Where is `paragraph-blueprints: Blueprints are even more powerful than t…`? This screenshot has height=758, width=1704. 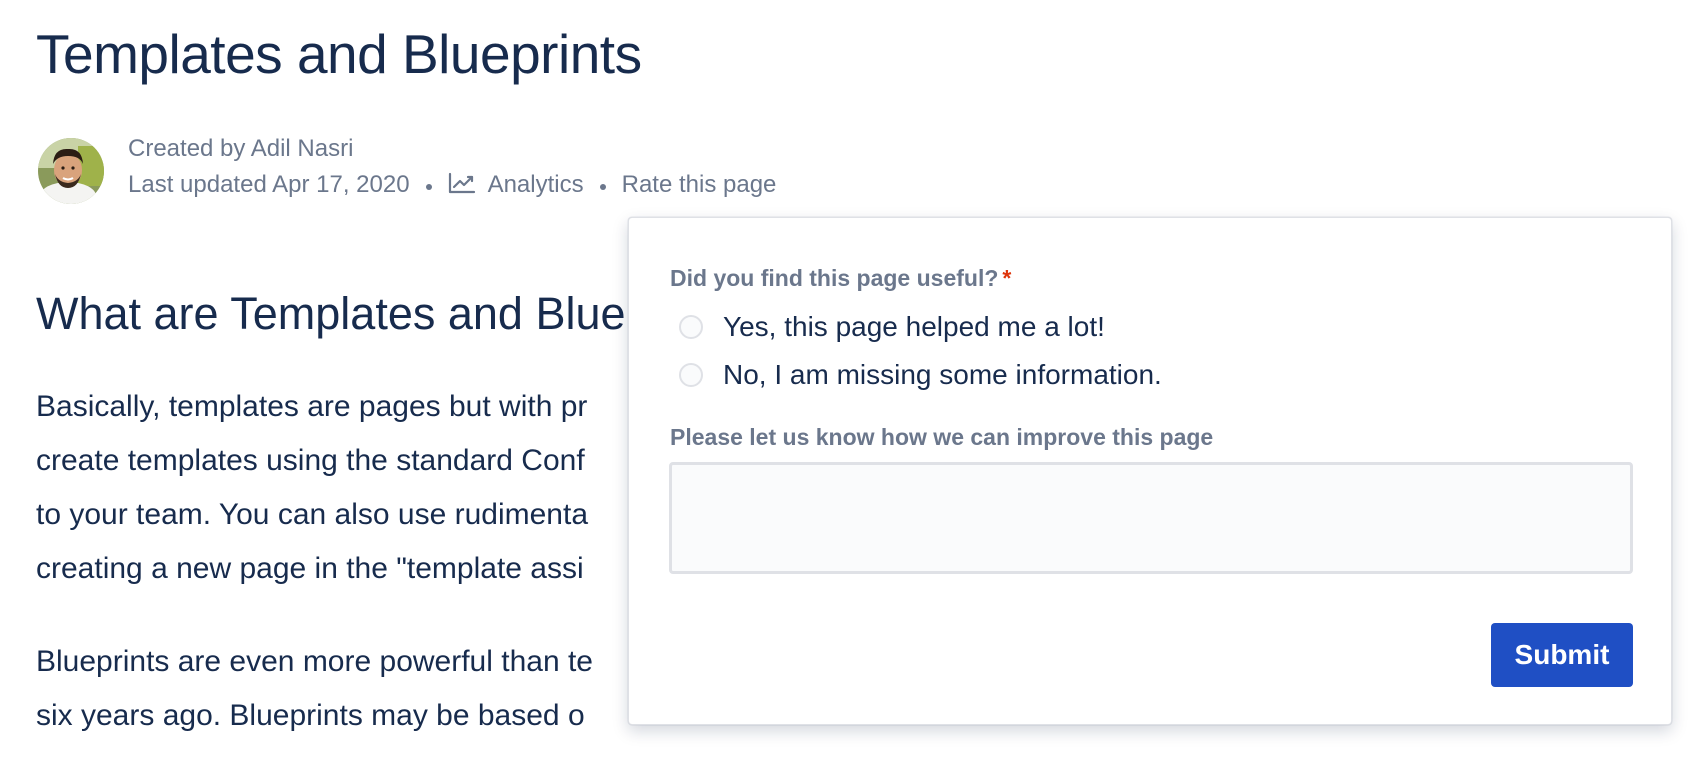
paragraph-blueprints: Blueprints are even more powerful than t… is located at coordinates (314, 689).